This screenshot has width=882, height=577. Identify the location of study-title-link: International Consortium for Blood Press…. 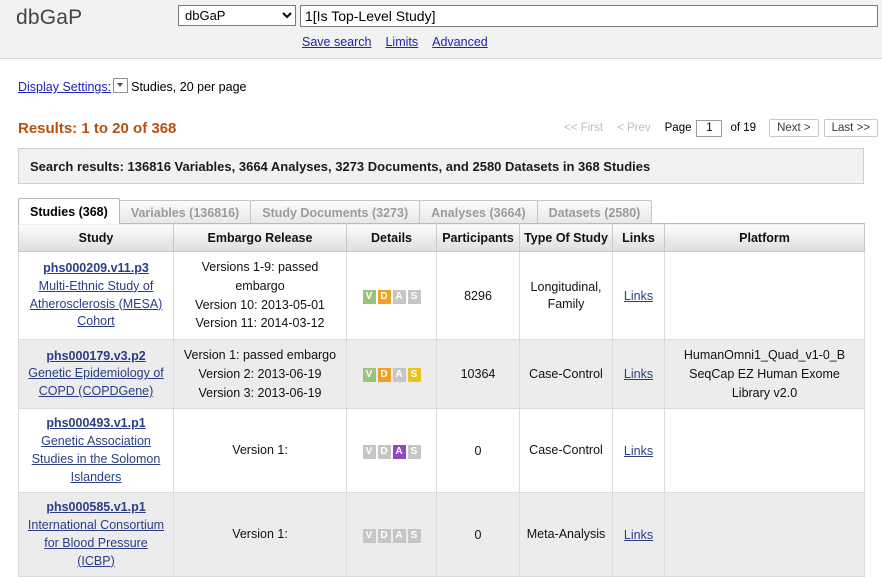
(96, 543).